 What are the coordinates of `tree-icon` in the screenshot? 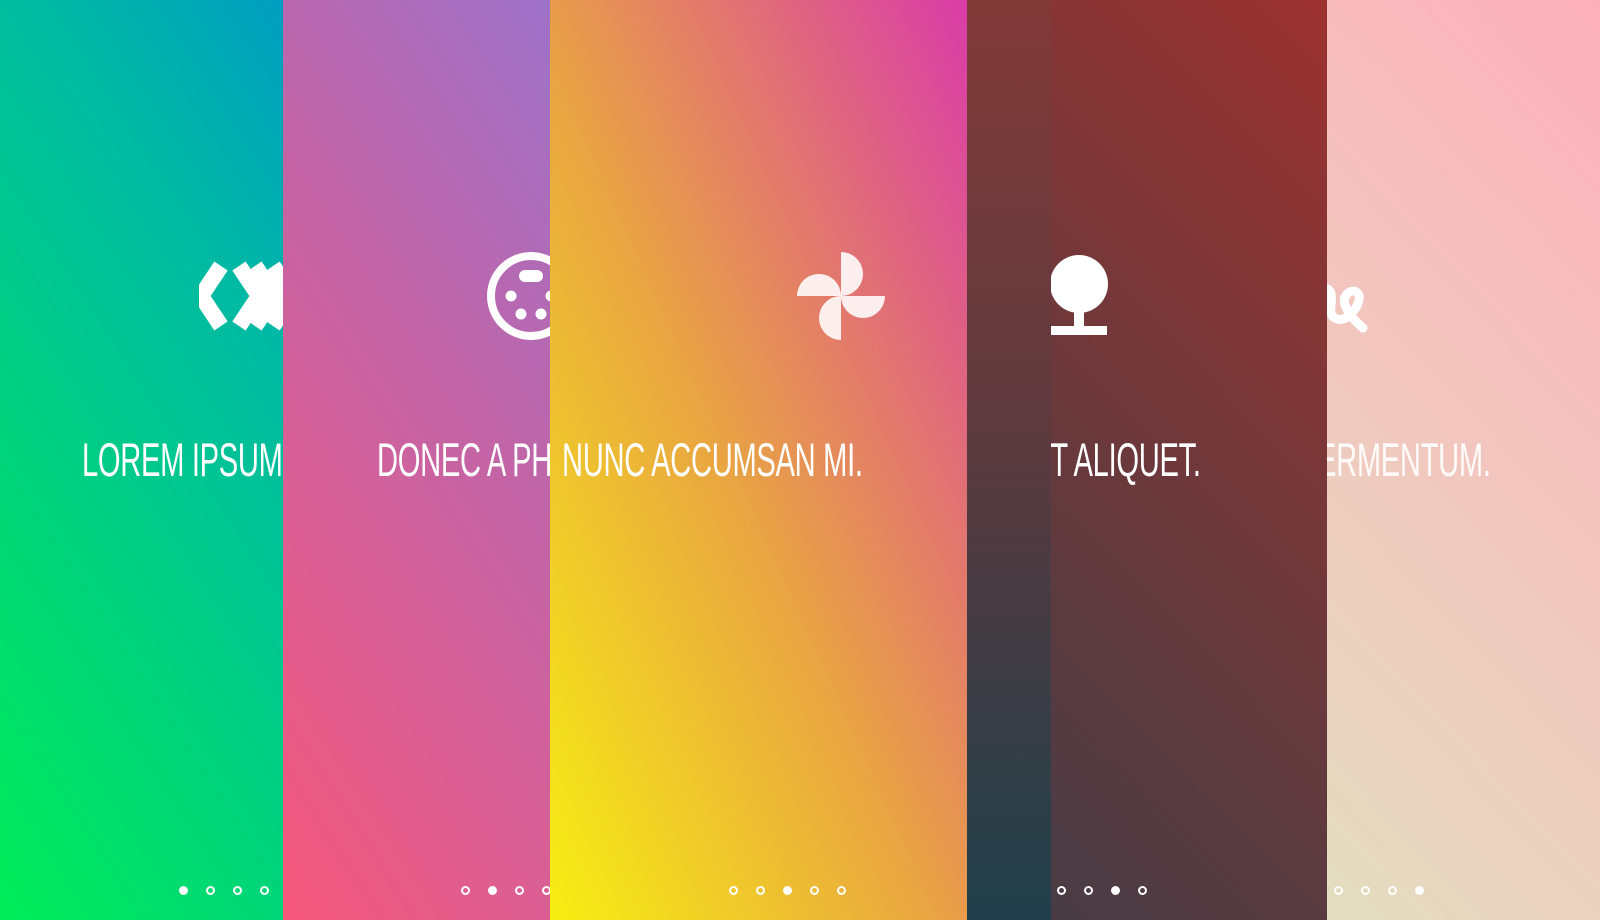 It's located at (1092, 296).